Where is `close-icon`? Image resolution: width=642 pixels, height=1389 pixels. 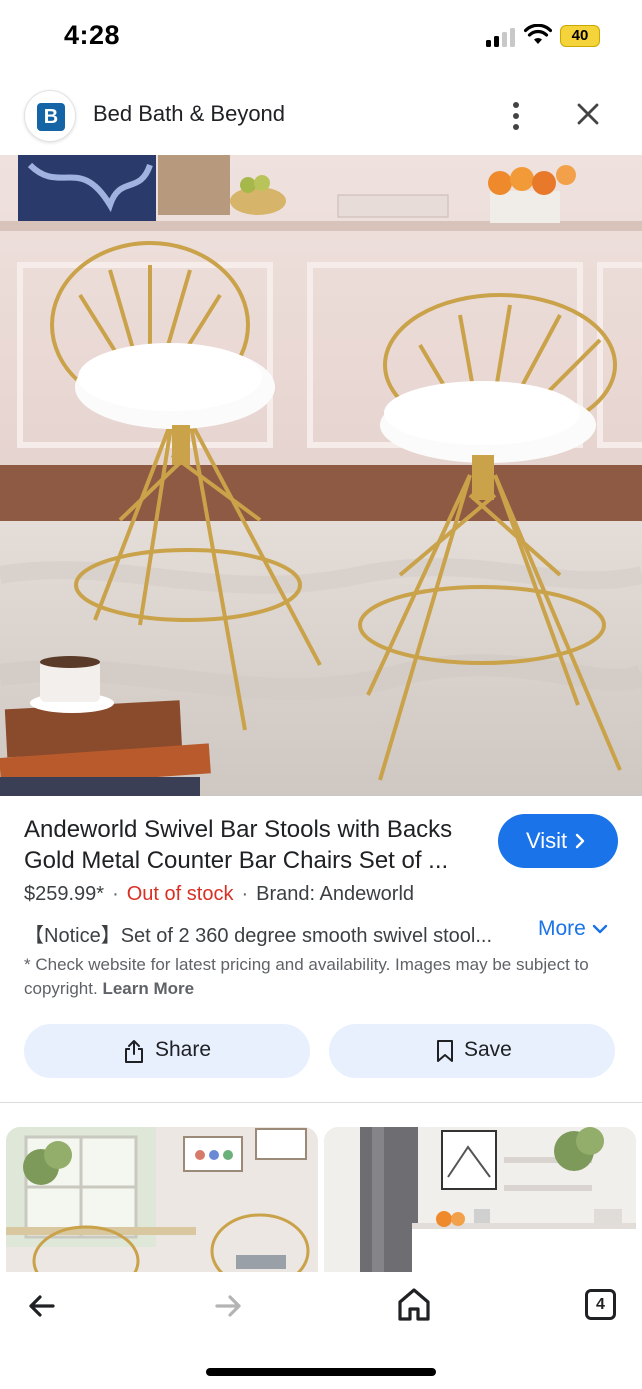
close-icon is located at coordinates (588, 114).